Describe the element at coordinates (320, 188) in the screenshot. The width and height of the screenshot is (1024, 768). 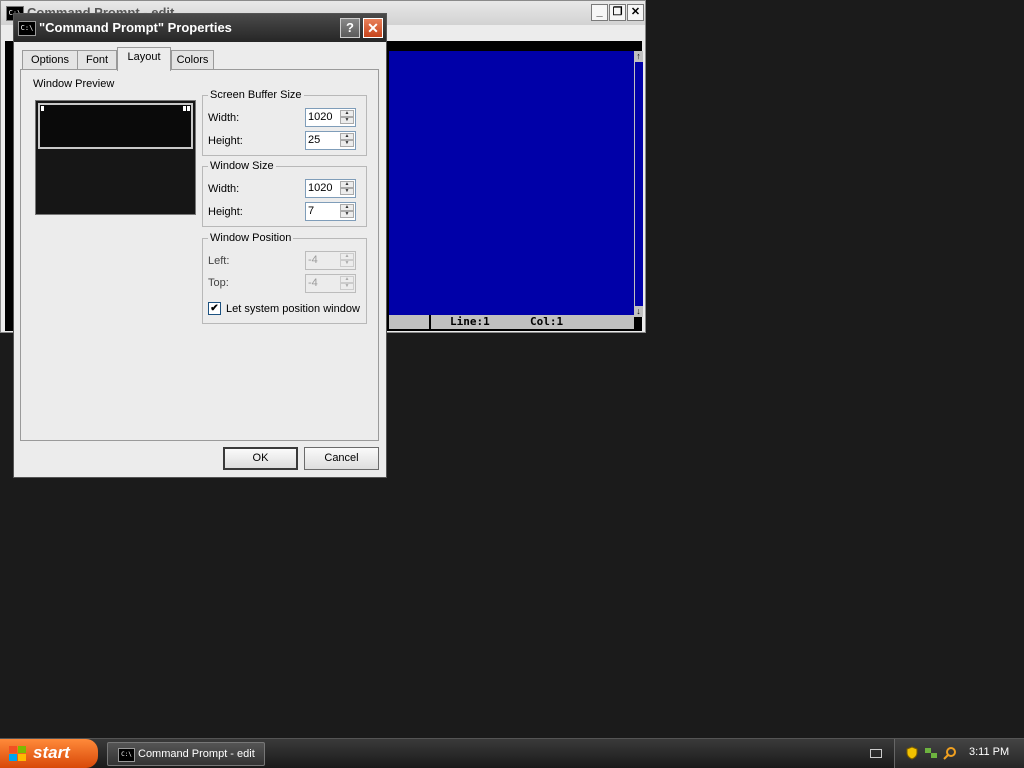
I see `window-width-value: 1020` at that location.